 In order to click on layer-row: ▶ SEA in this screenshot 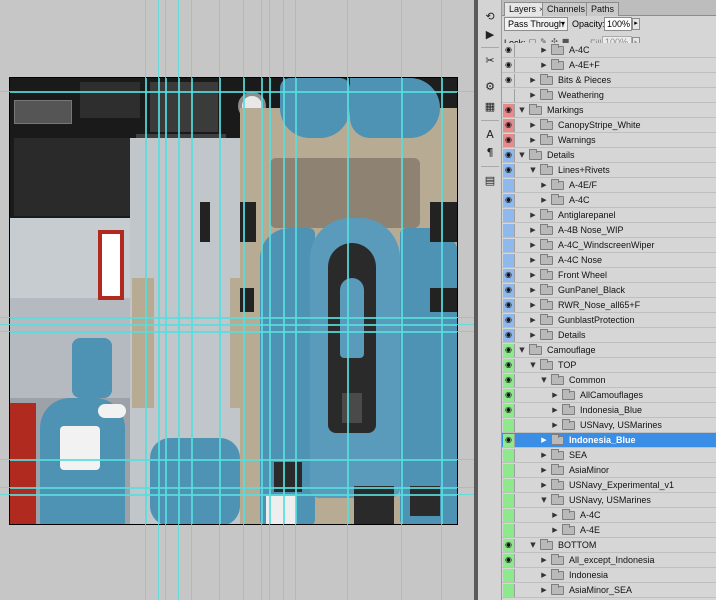, I will do `click(609, 455)`.